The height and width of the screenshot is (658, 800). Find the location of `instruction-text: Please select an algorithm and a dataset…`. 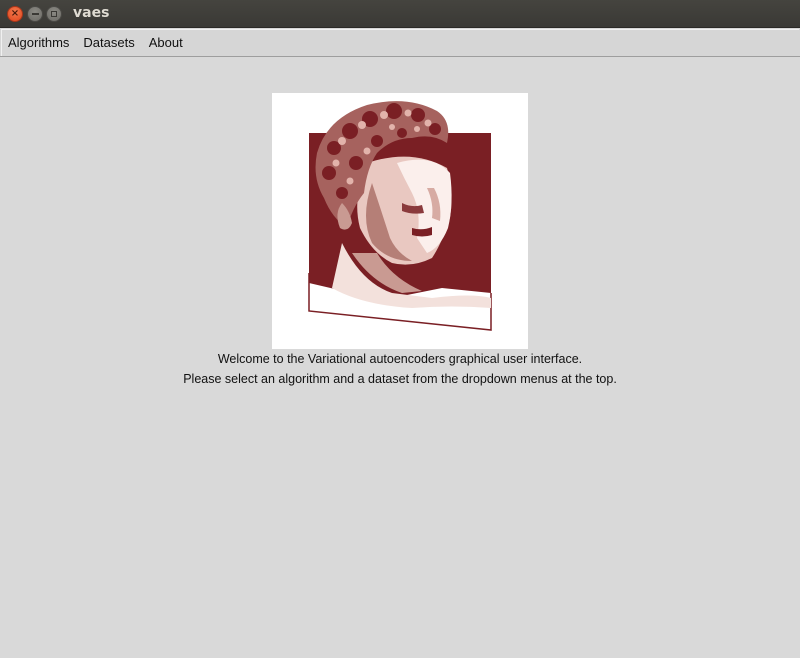

instruction-text: Please select an algorithm and a dataset… is located at coordinates (400, 379).